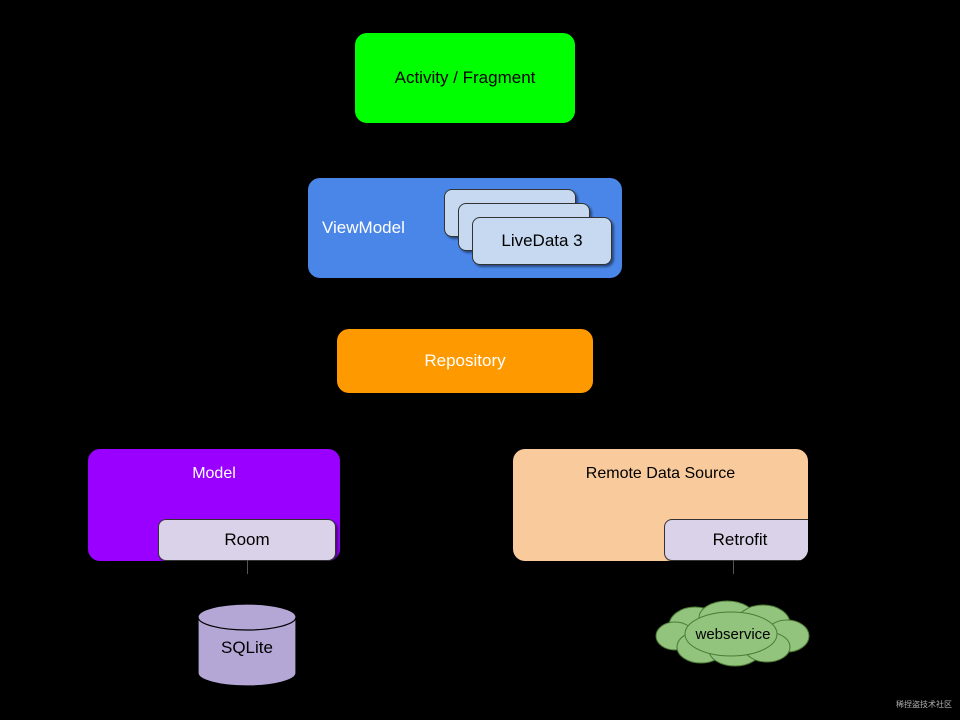  I want to click on node-retrofit-label: Retrofit, so click(740, 539).